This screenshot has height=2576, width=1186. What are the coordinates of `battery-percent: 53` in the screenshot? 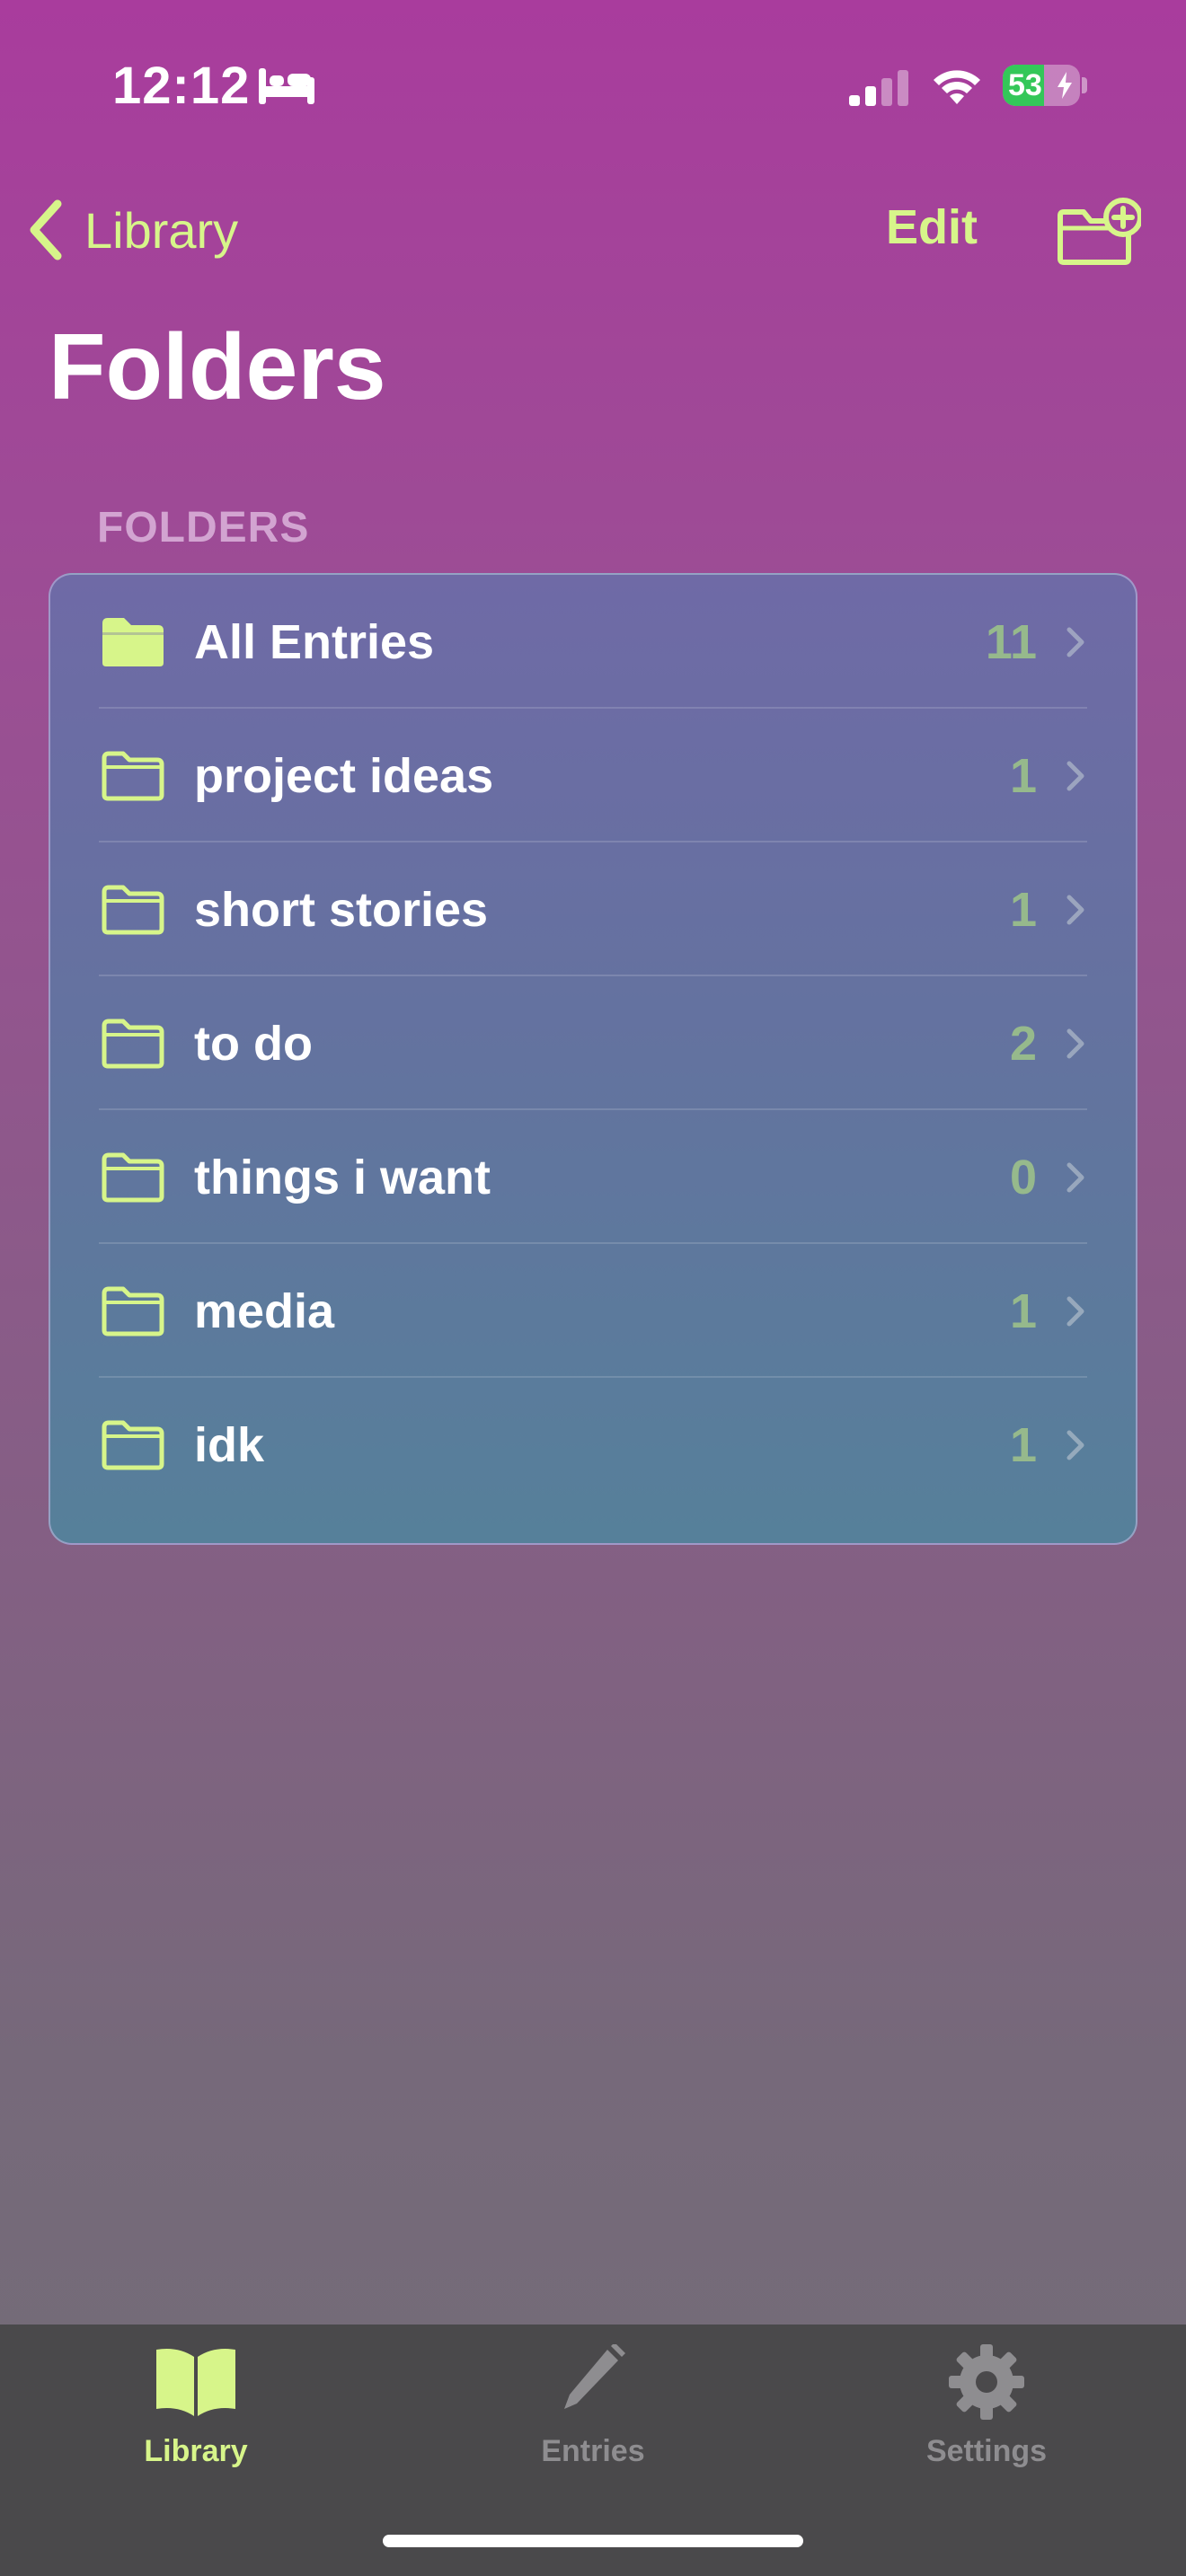 It's located at (1025, 85).